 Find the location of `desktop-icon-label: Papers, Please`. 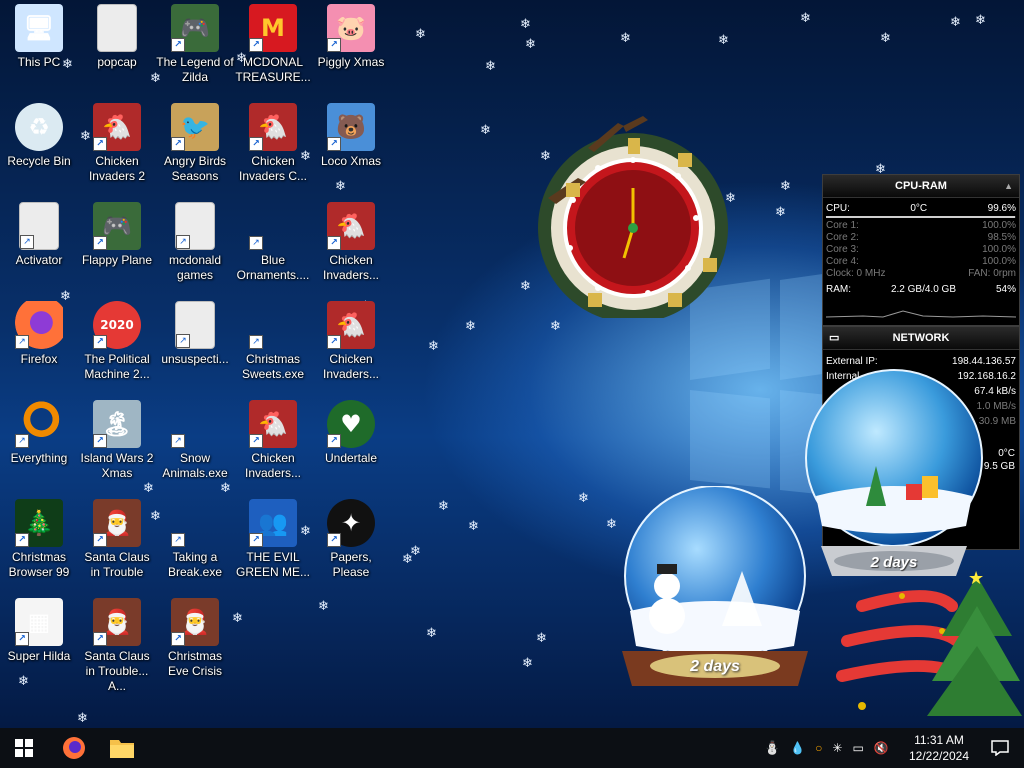

desktop-icon-label: Papers, Please is located at coordinates (351, 564).